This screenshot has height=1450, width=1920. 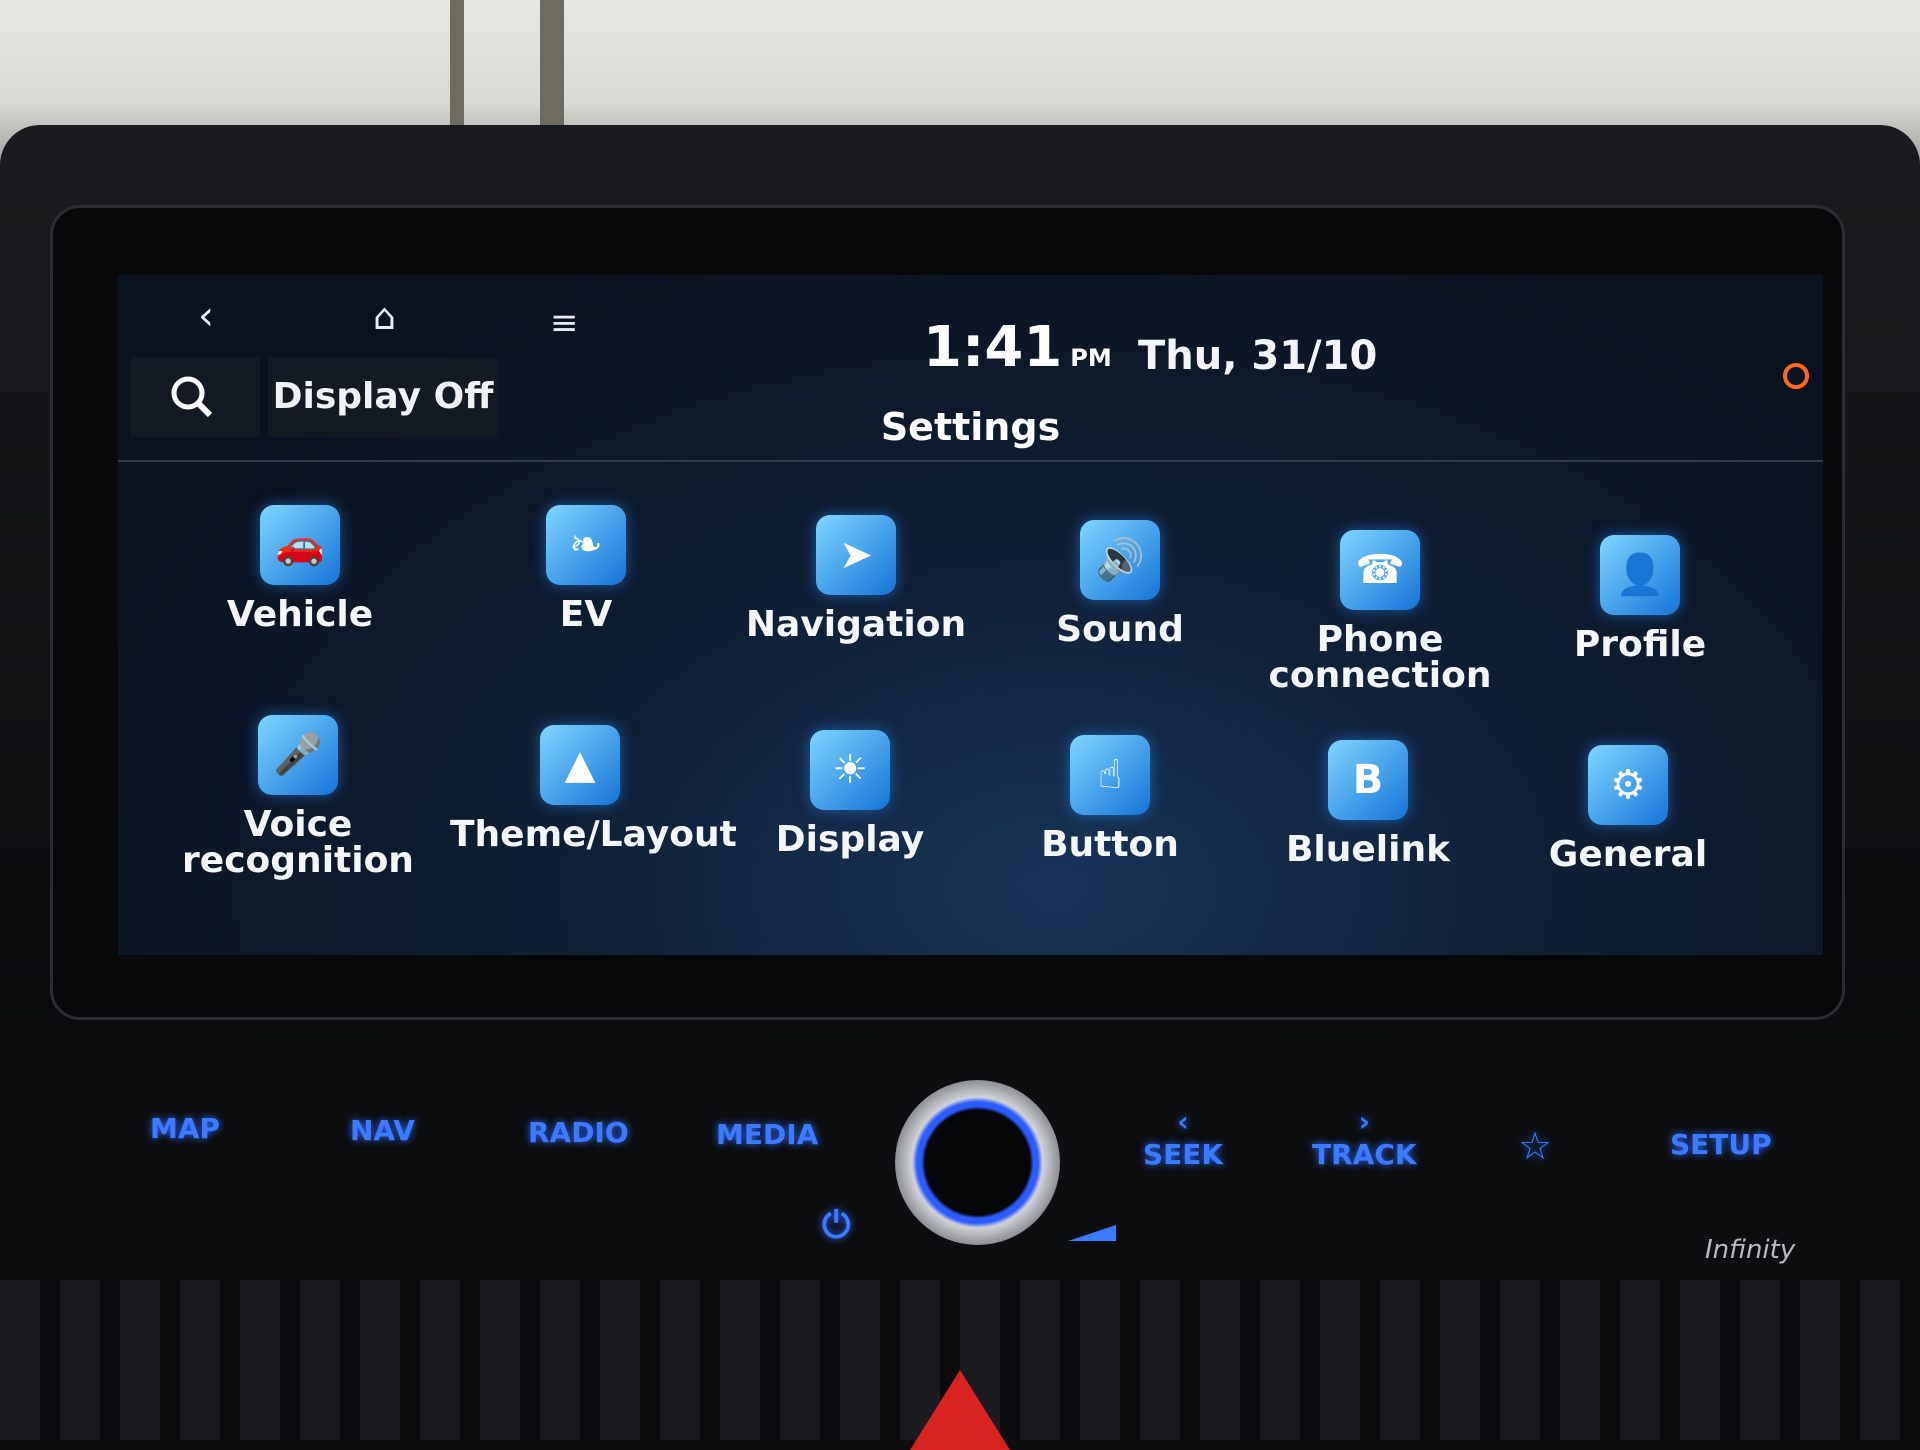 What do you see at coordinates (1368, 780) in the screenshot?
I see `bluelink-icon: B` at bounding box center [1368, 780].